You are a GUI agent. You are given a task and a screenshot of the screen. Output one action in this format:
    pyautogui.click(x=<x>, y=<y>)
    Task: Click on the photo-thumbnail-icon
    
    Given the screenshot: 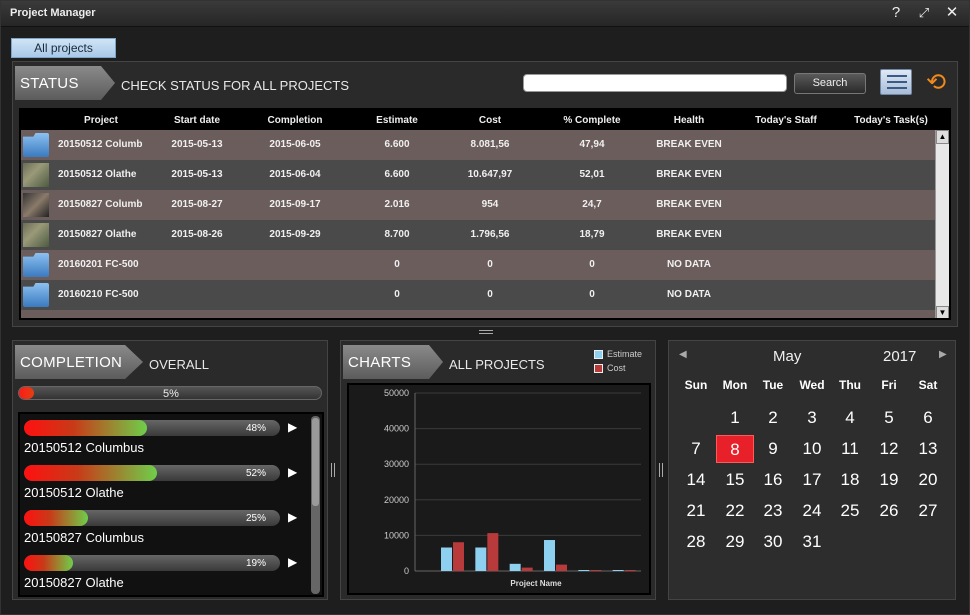 What is the action you would take?
    pyautogui.click(x=36, y=205)
    